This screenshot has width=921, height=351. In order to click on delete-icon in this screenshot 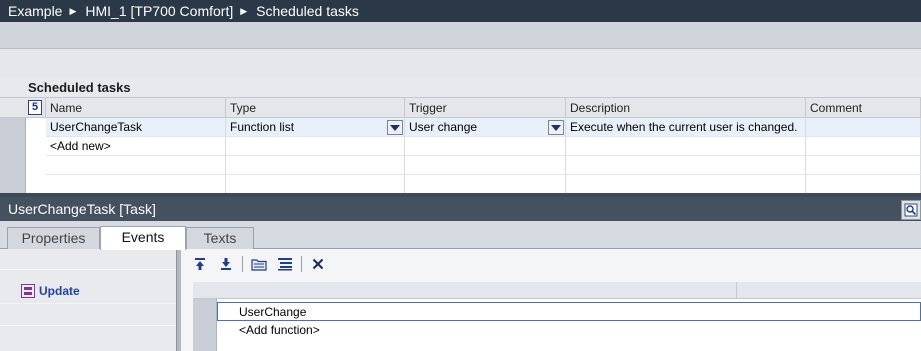, I will do `click(318, 264)`.